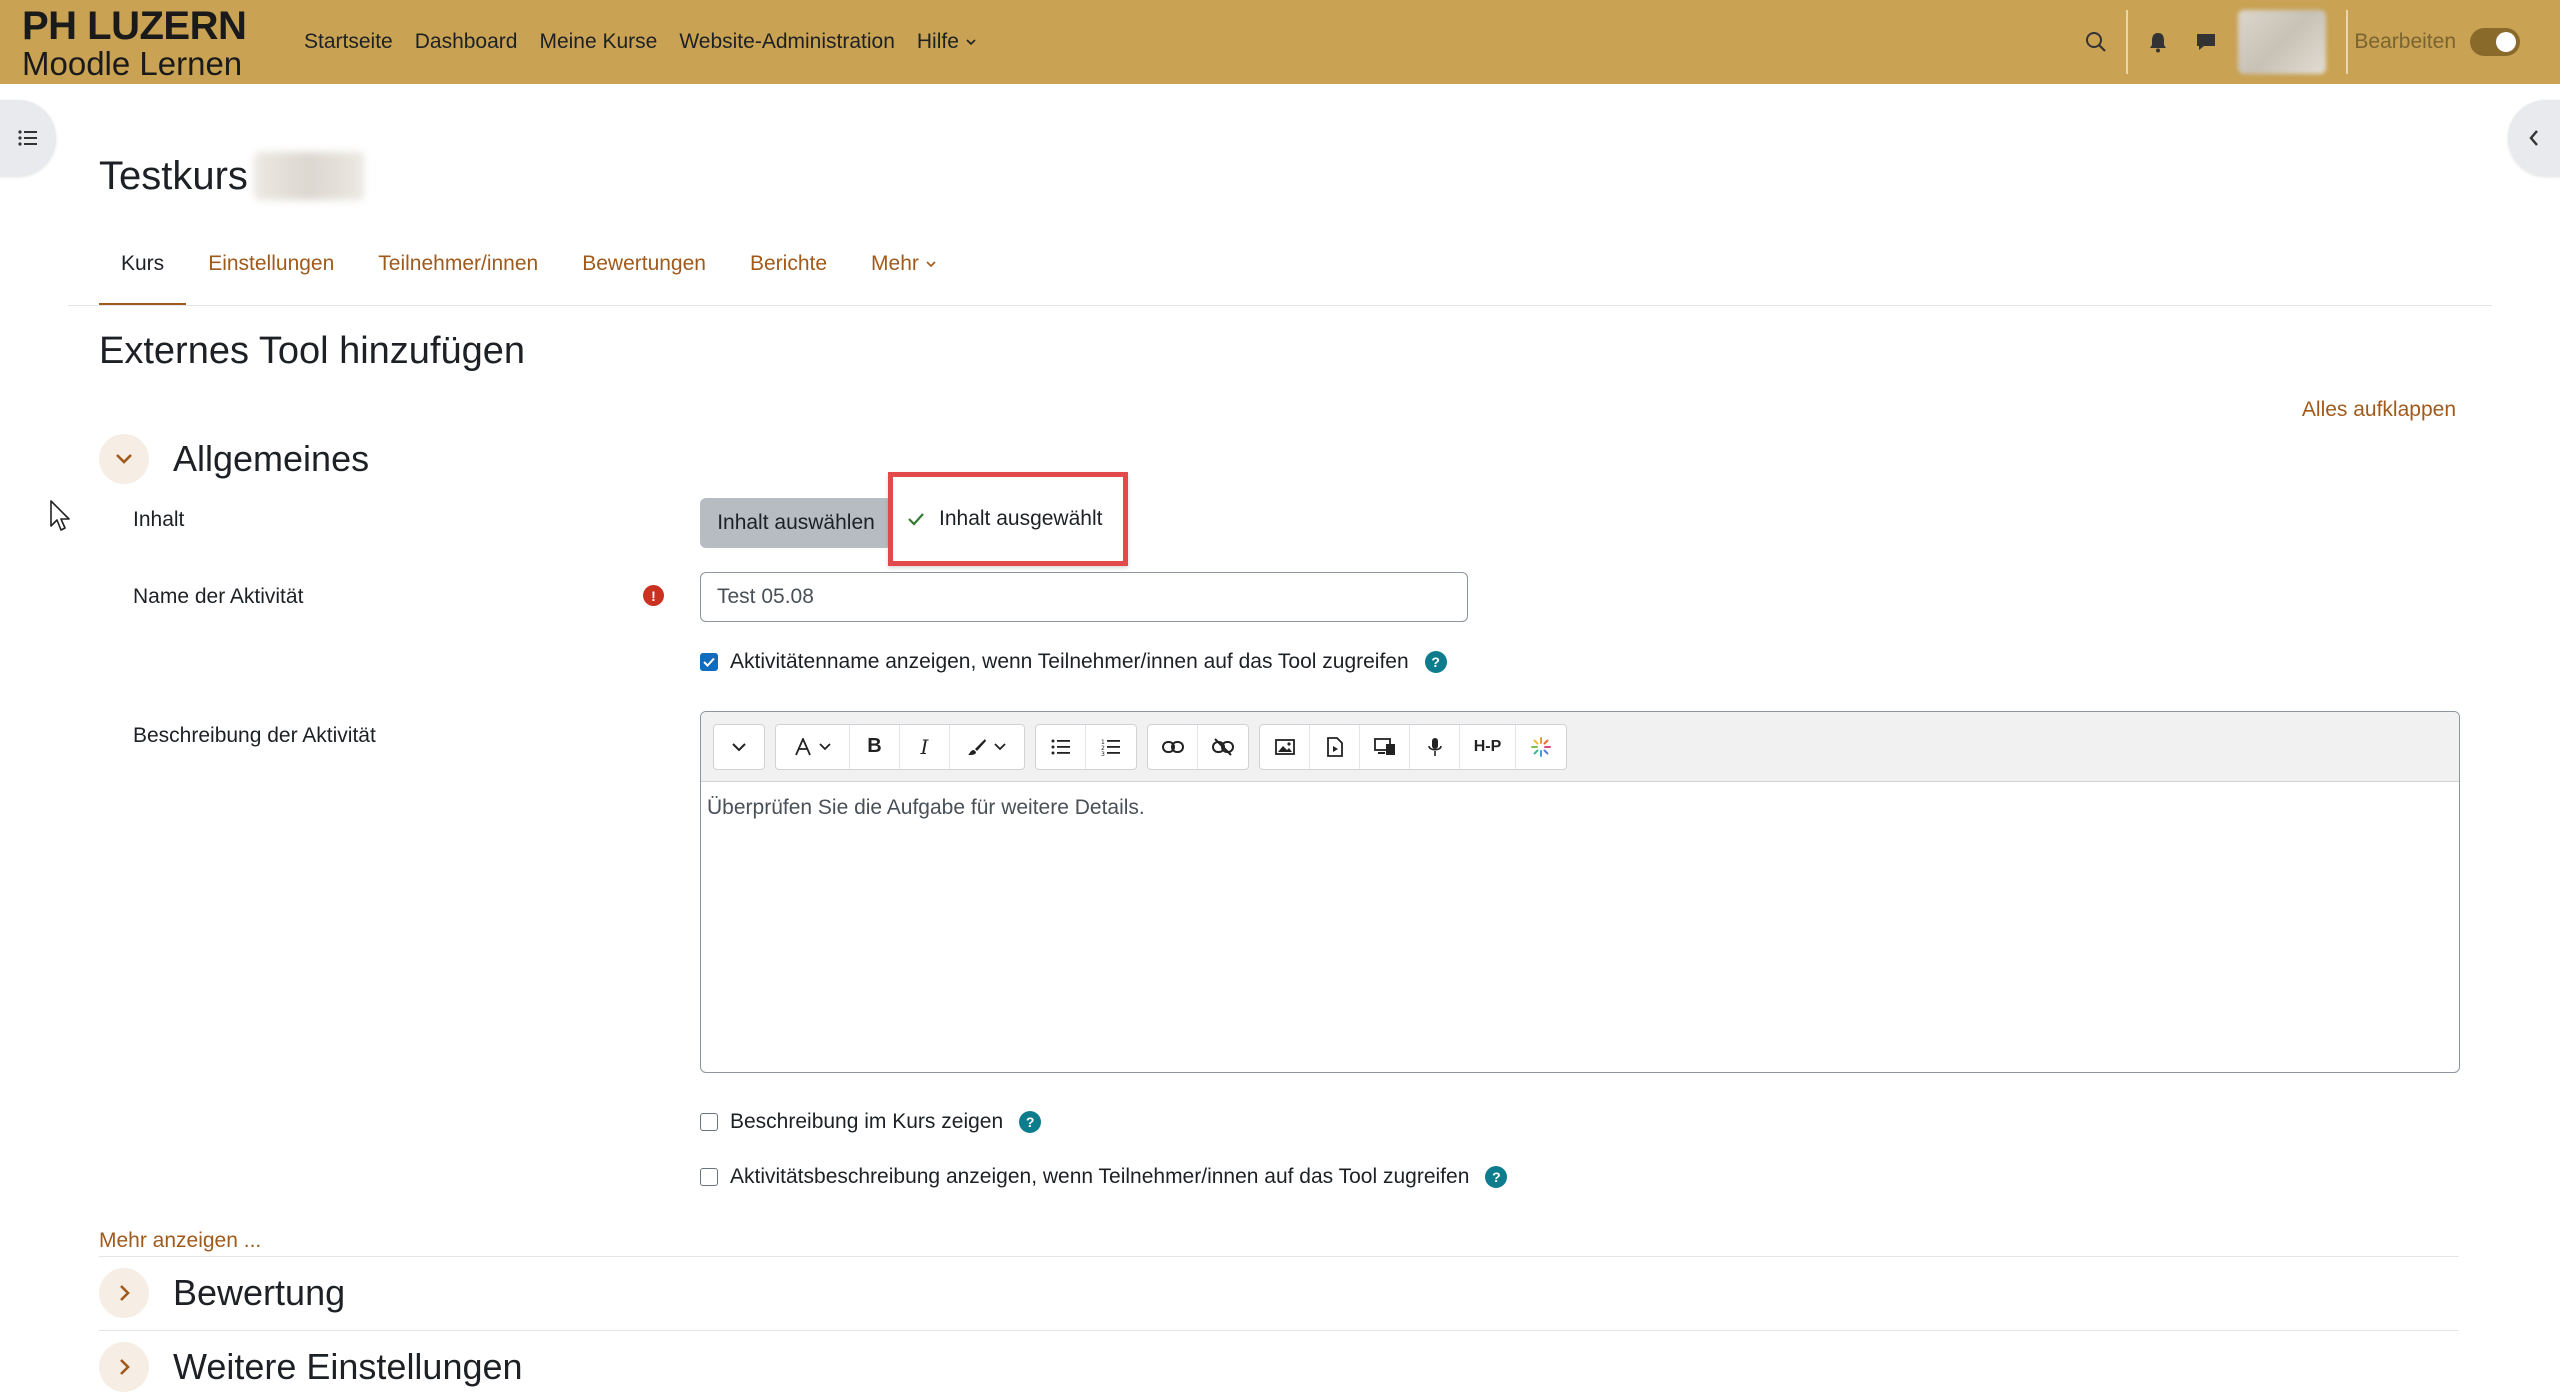  I want to click on content-selected-text: Inhalt ausgewählt, so click(1021, 518).